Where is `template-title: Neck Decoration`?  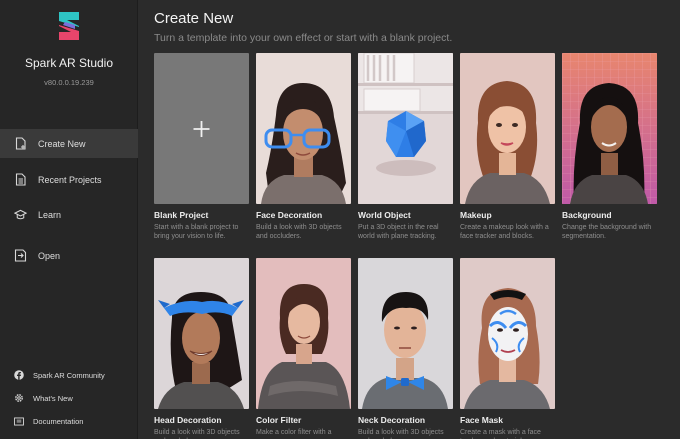 template-title: Neck Decoration is located at coordinates (392, 420).